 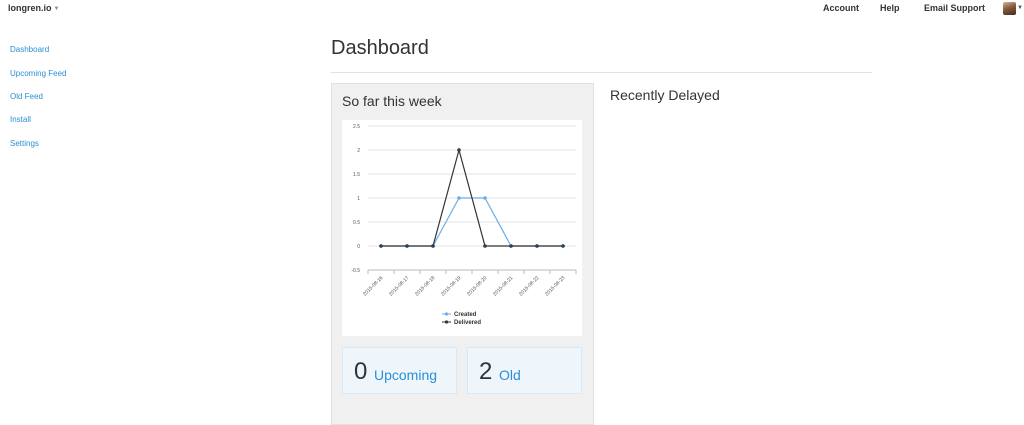 What do you see at coordinates (601, 72) in the screenshot?
I see `divider` at bounding box center [601, 72].